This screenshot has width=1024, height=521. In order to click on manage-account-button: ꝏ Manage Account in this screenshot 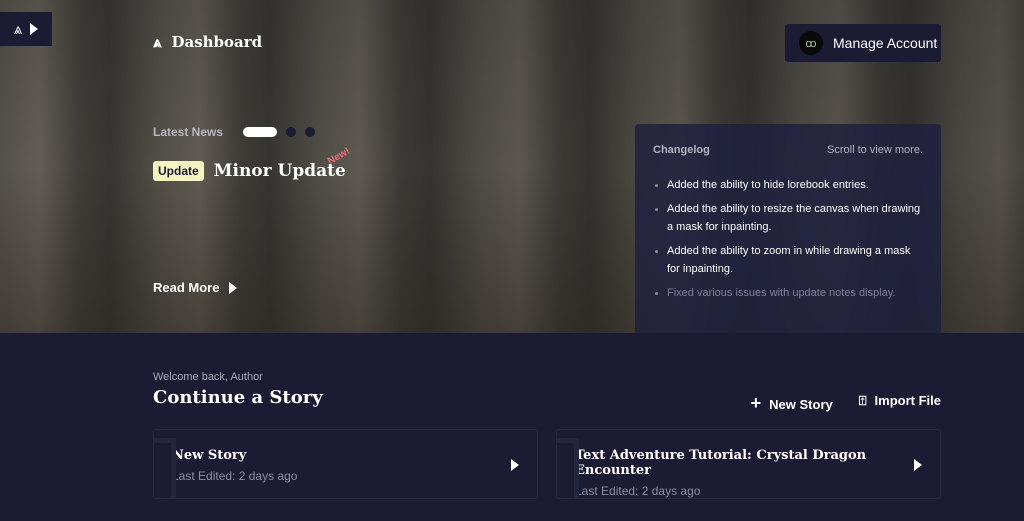, I will do `click(863, 43)`.